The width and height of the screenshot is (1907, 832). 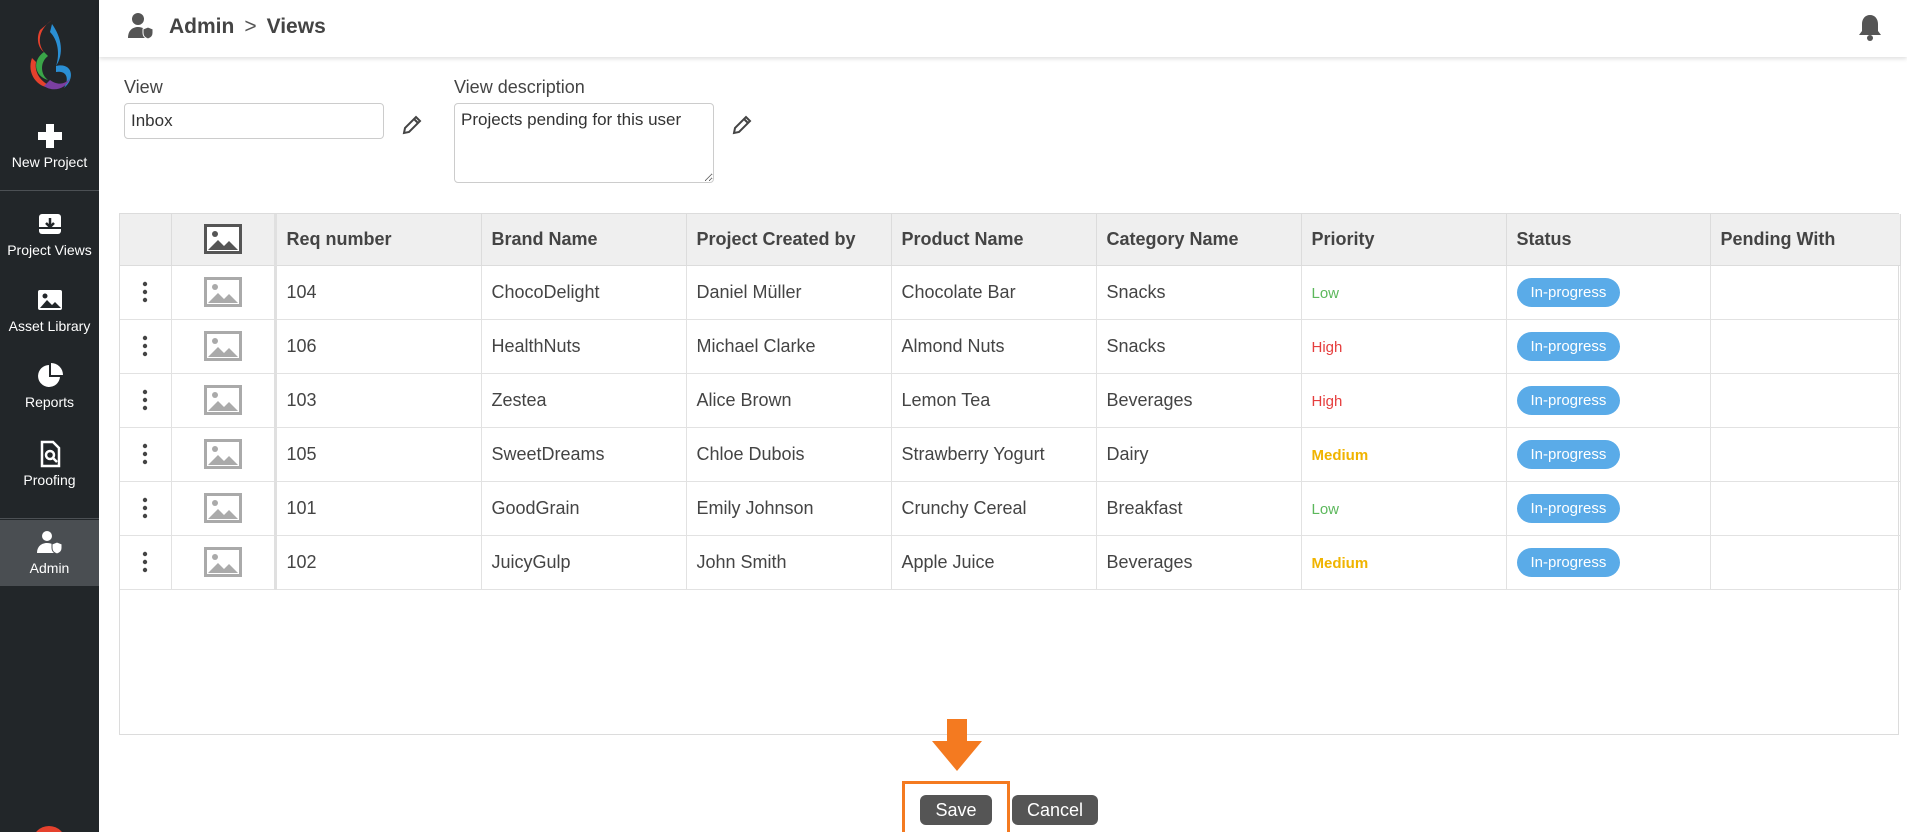 I want to click on cell-req-number: 101, so click(x=378, y=508).